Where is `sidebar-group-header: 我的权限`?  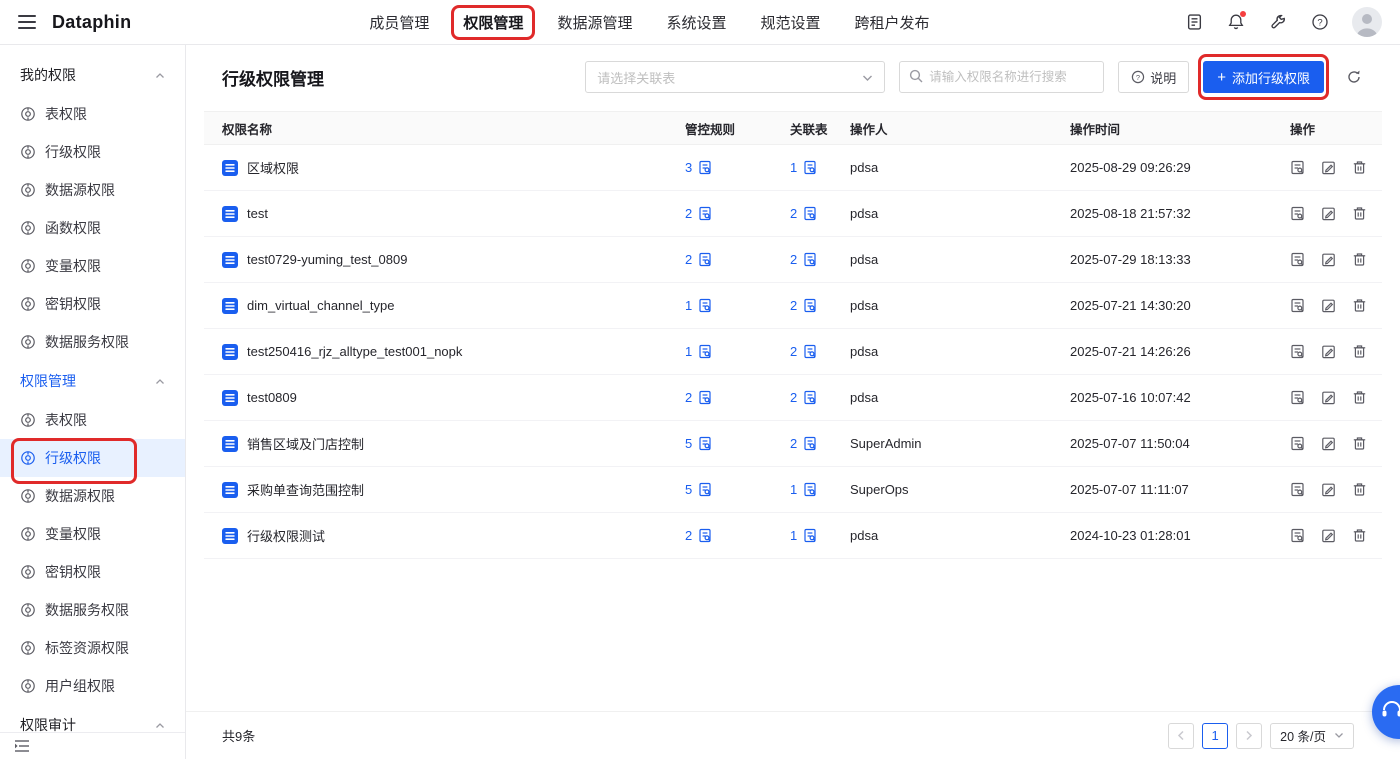 sidebar-group-header: 我的权限 is located at coordinates (92, 75).